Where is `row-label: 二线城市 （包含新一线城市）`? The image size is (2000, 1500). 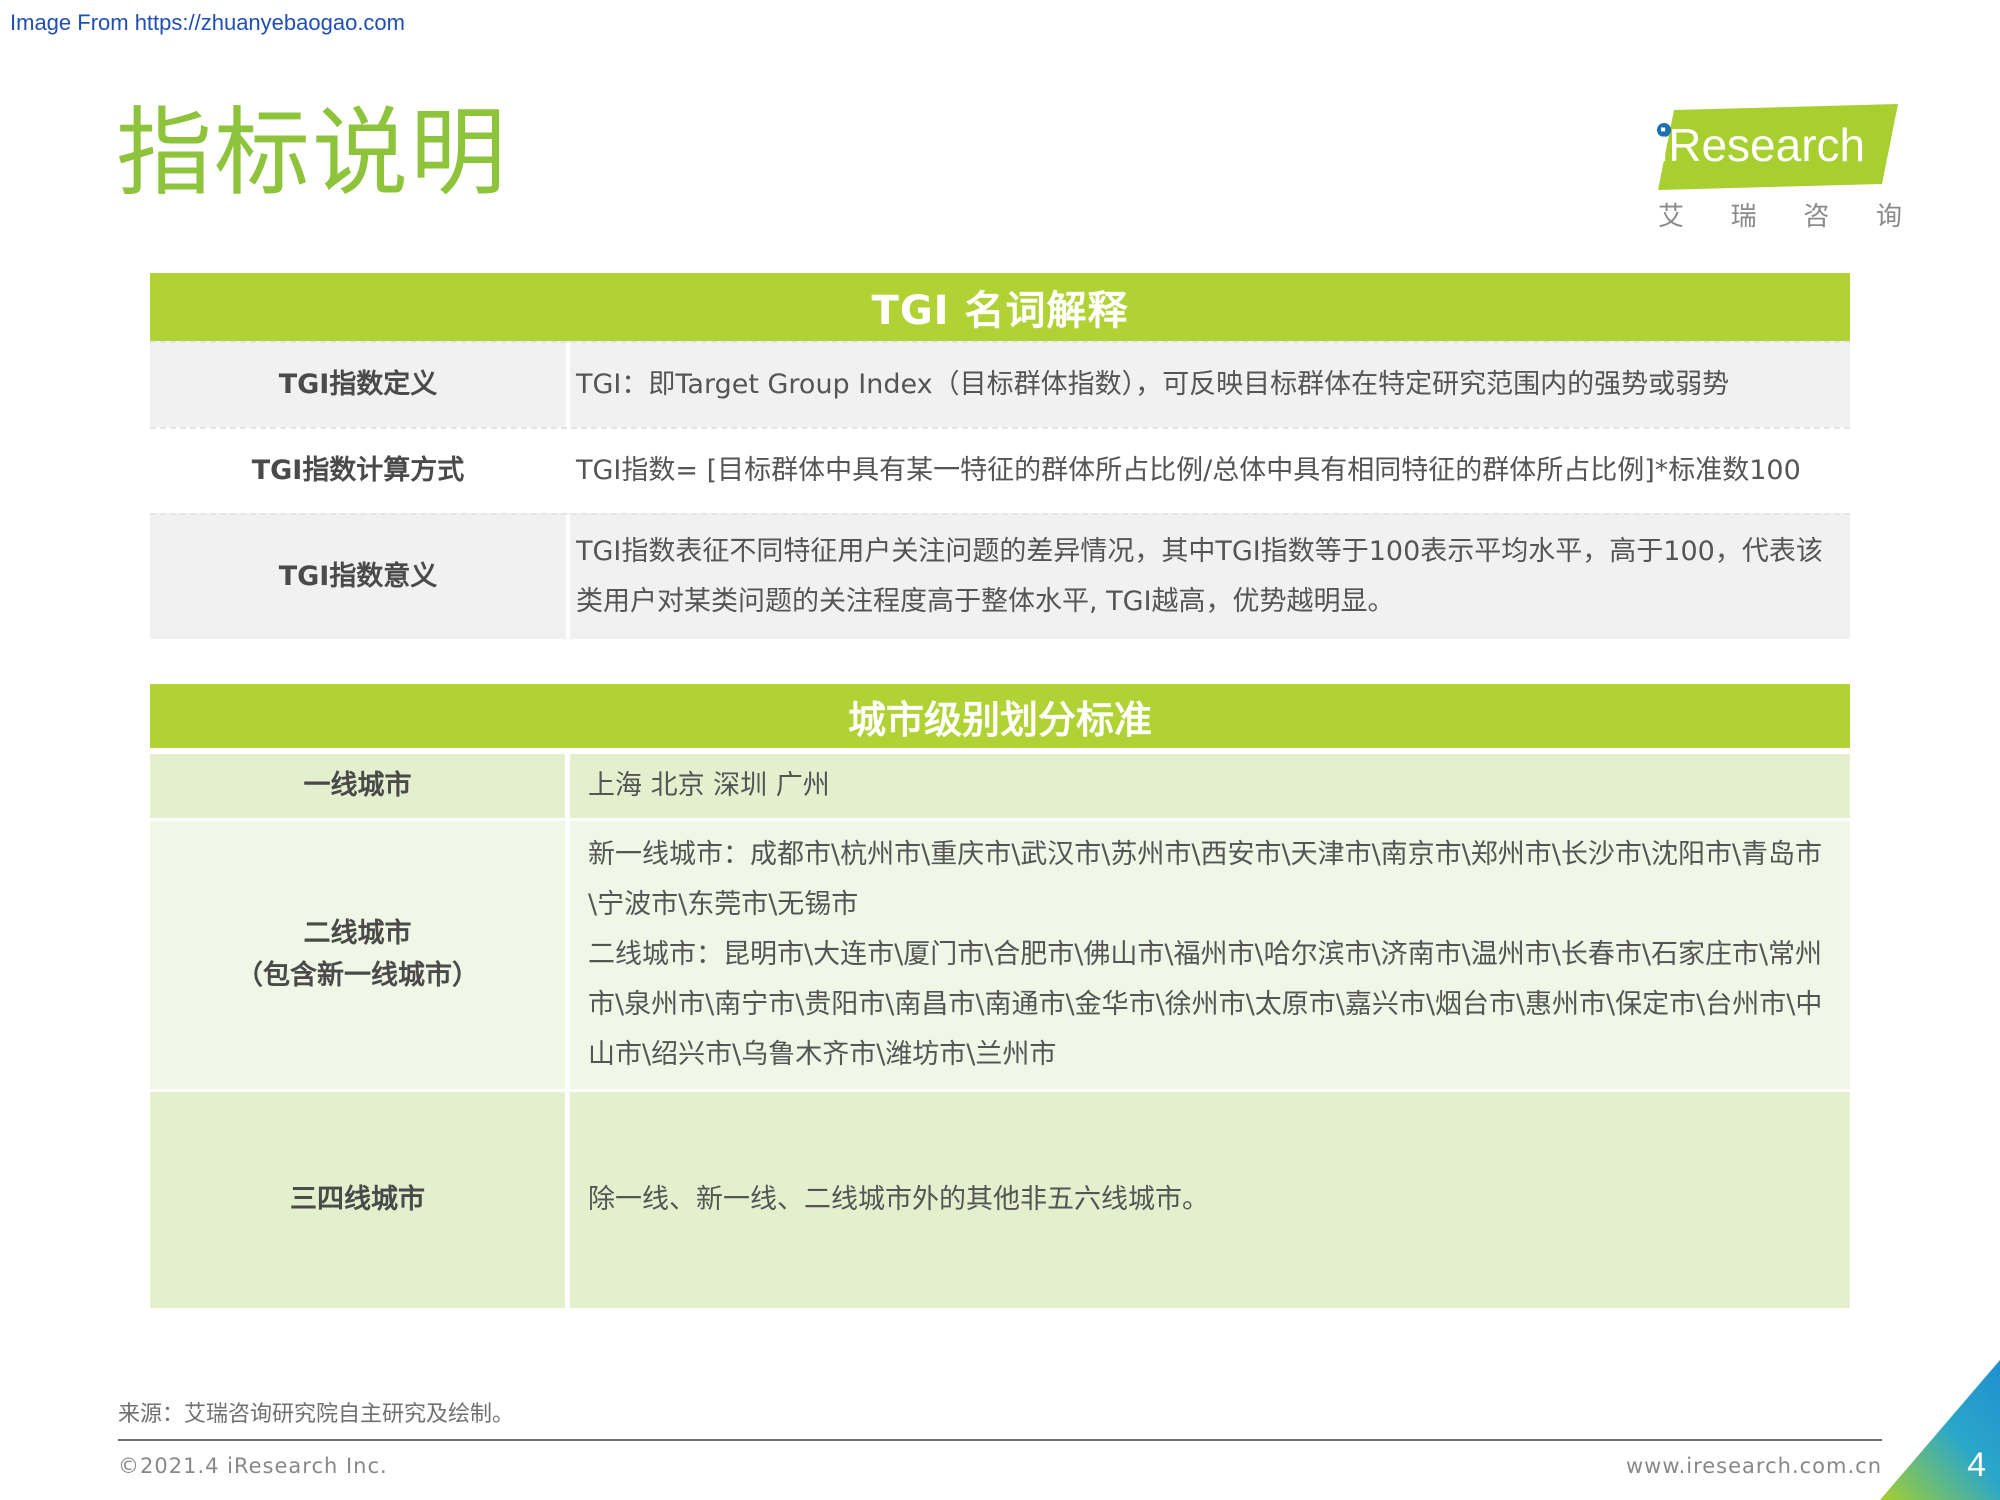 row-label: 二线城市 （包含新一线城市） is located at coordinates (360, 955).